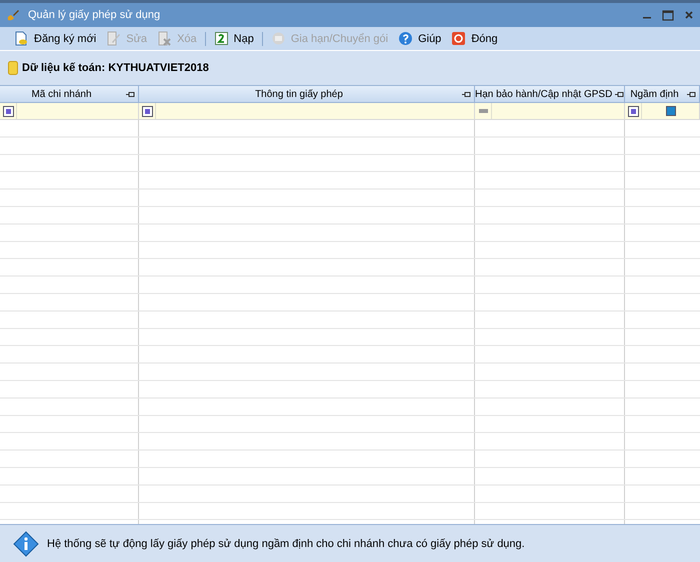 The image size is (700, 562). Describe the element at coordinates (115, 68) in the screenshot. I see `database-label: Dữ liệu kế toán: KYTHUATVIET2018` at that location.